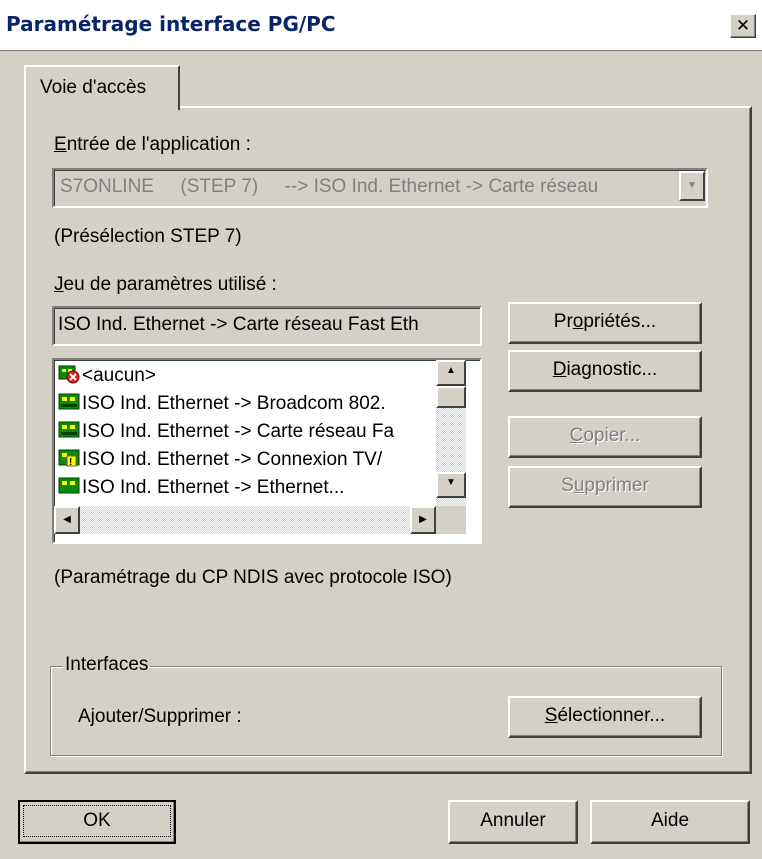 The width and height of the screenshot is (762, 859). Describe the element at coordinates (551, 715) in the screenshot. I see `select-label-accel: S` at that location.